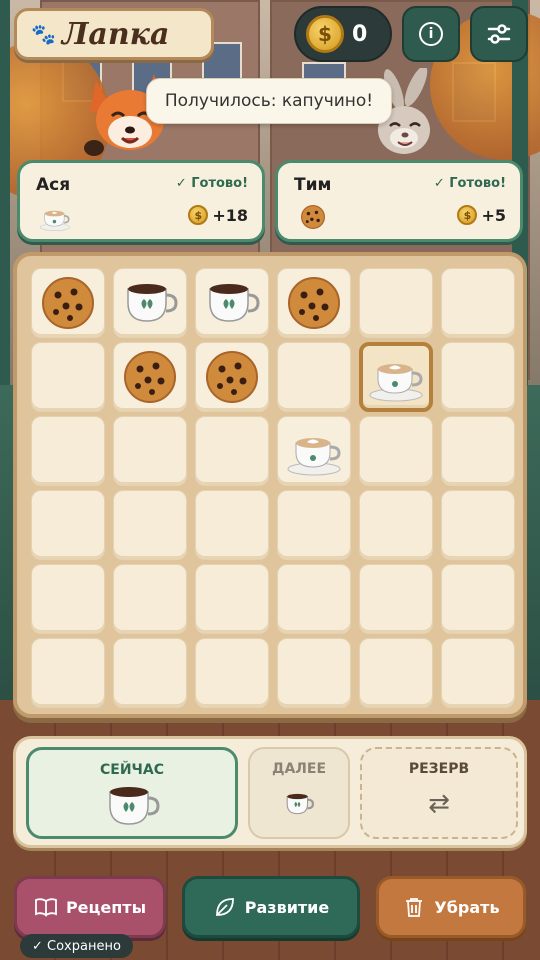 This screenshot has height=960, width=540. Describe the element at coordinates (287, 907) in the screenshot. I see `develop-label: Развитие` at that location.